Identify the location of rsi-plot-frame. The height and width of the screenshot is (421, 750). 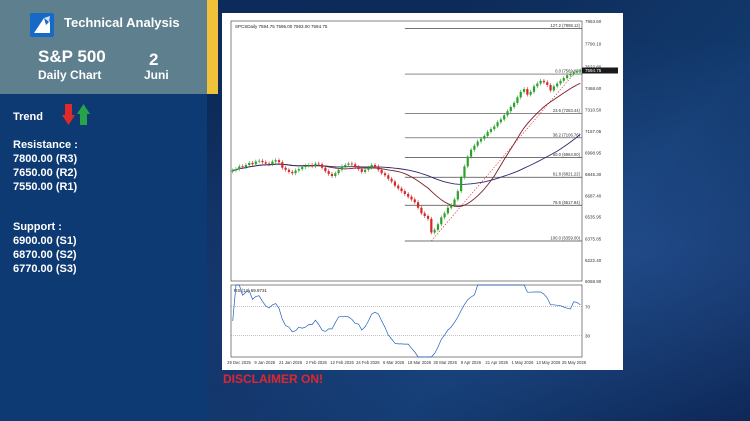
(406, 321).